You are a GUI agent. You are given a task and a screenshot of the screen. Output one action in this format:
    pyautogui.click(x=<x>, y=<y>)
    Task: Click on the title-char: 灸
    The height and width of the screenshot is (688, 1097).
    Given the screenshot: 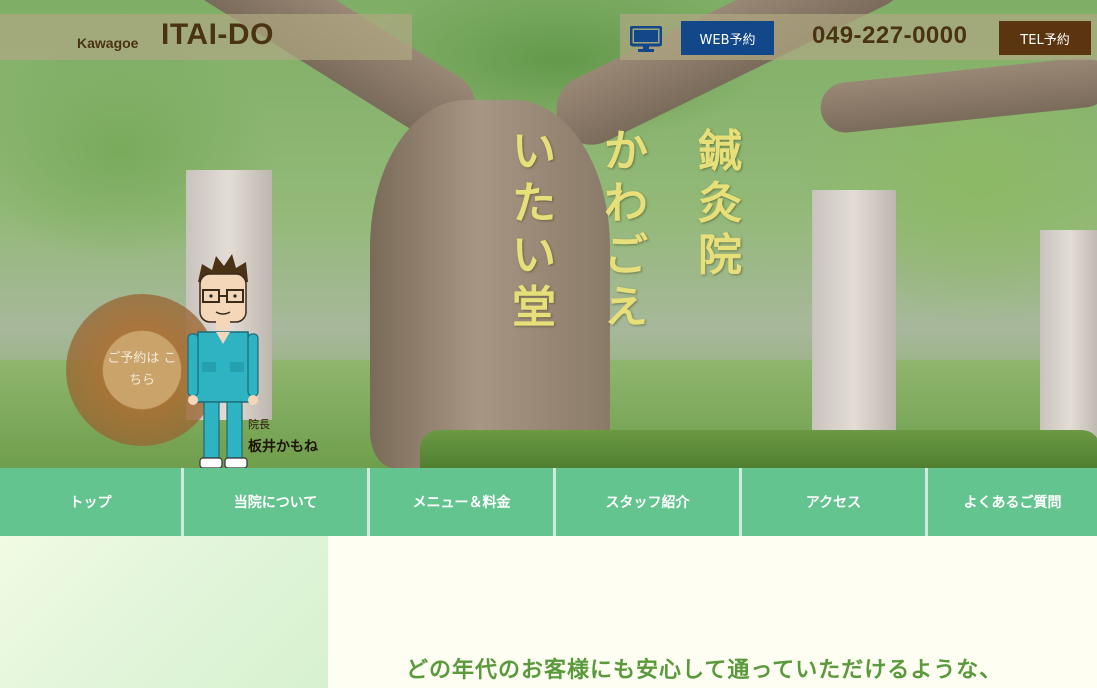 What is the action you would take?
    pyautogui.click(x=720, y=203)
    